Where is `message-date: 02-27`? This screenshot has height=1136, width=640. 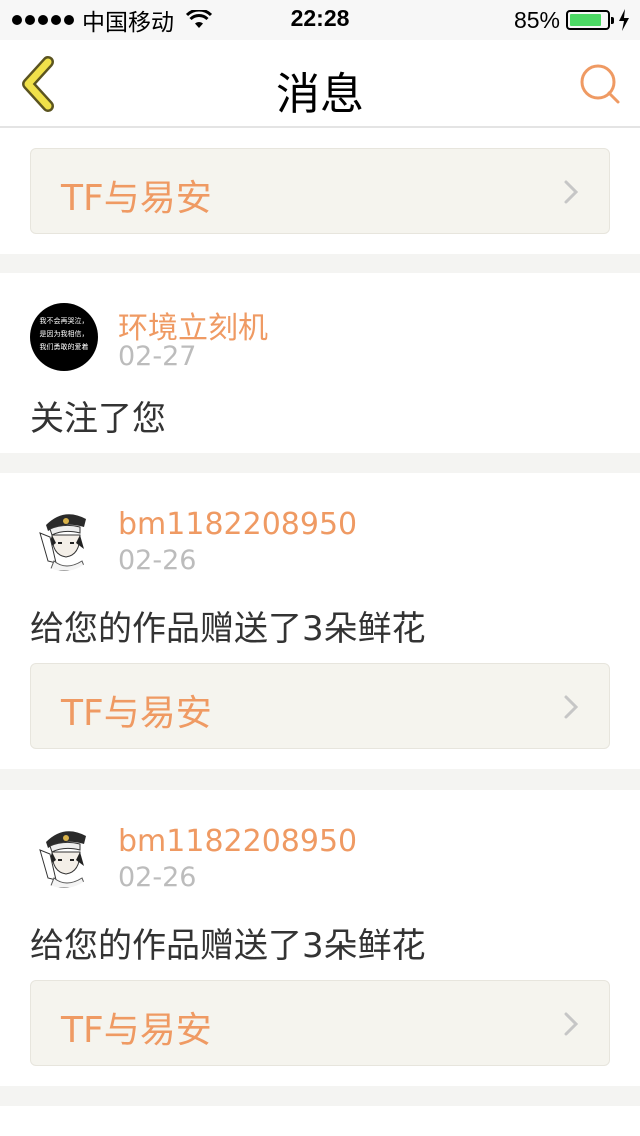
message-date: 02-27 is located at coordinates (157, 356).